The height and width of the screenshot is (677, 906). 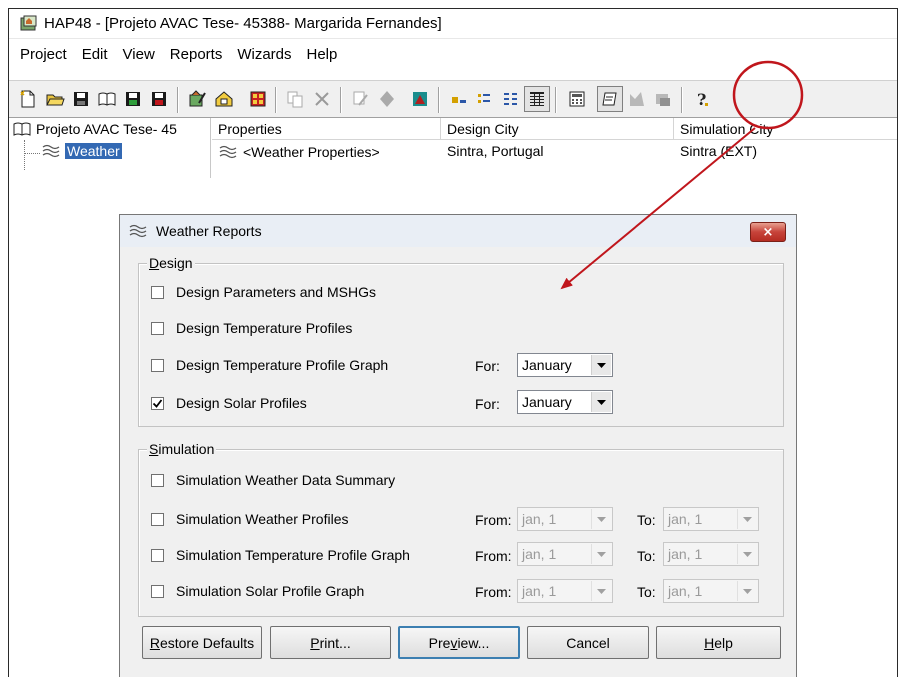 I want to click on design-temperature-profiles-checkbox: Design Temperature Profiles, so click(x=251, y=328).